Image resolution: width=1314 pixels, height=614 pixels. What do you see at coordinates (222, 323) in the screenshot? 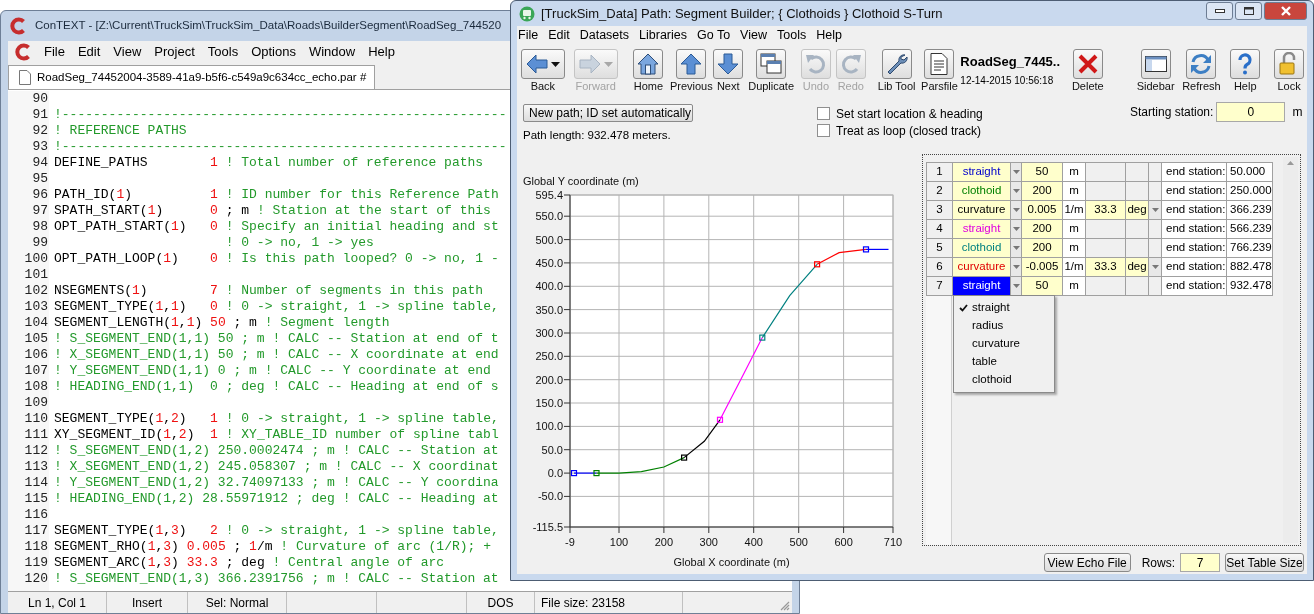
I see `code-line: SEGMENT_LENGTH(1,1) 50 ; m ! Segment length` at bounding box center [222, 323].